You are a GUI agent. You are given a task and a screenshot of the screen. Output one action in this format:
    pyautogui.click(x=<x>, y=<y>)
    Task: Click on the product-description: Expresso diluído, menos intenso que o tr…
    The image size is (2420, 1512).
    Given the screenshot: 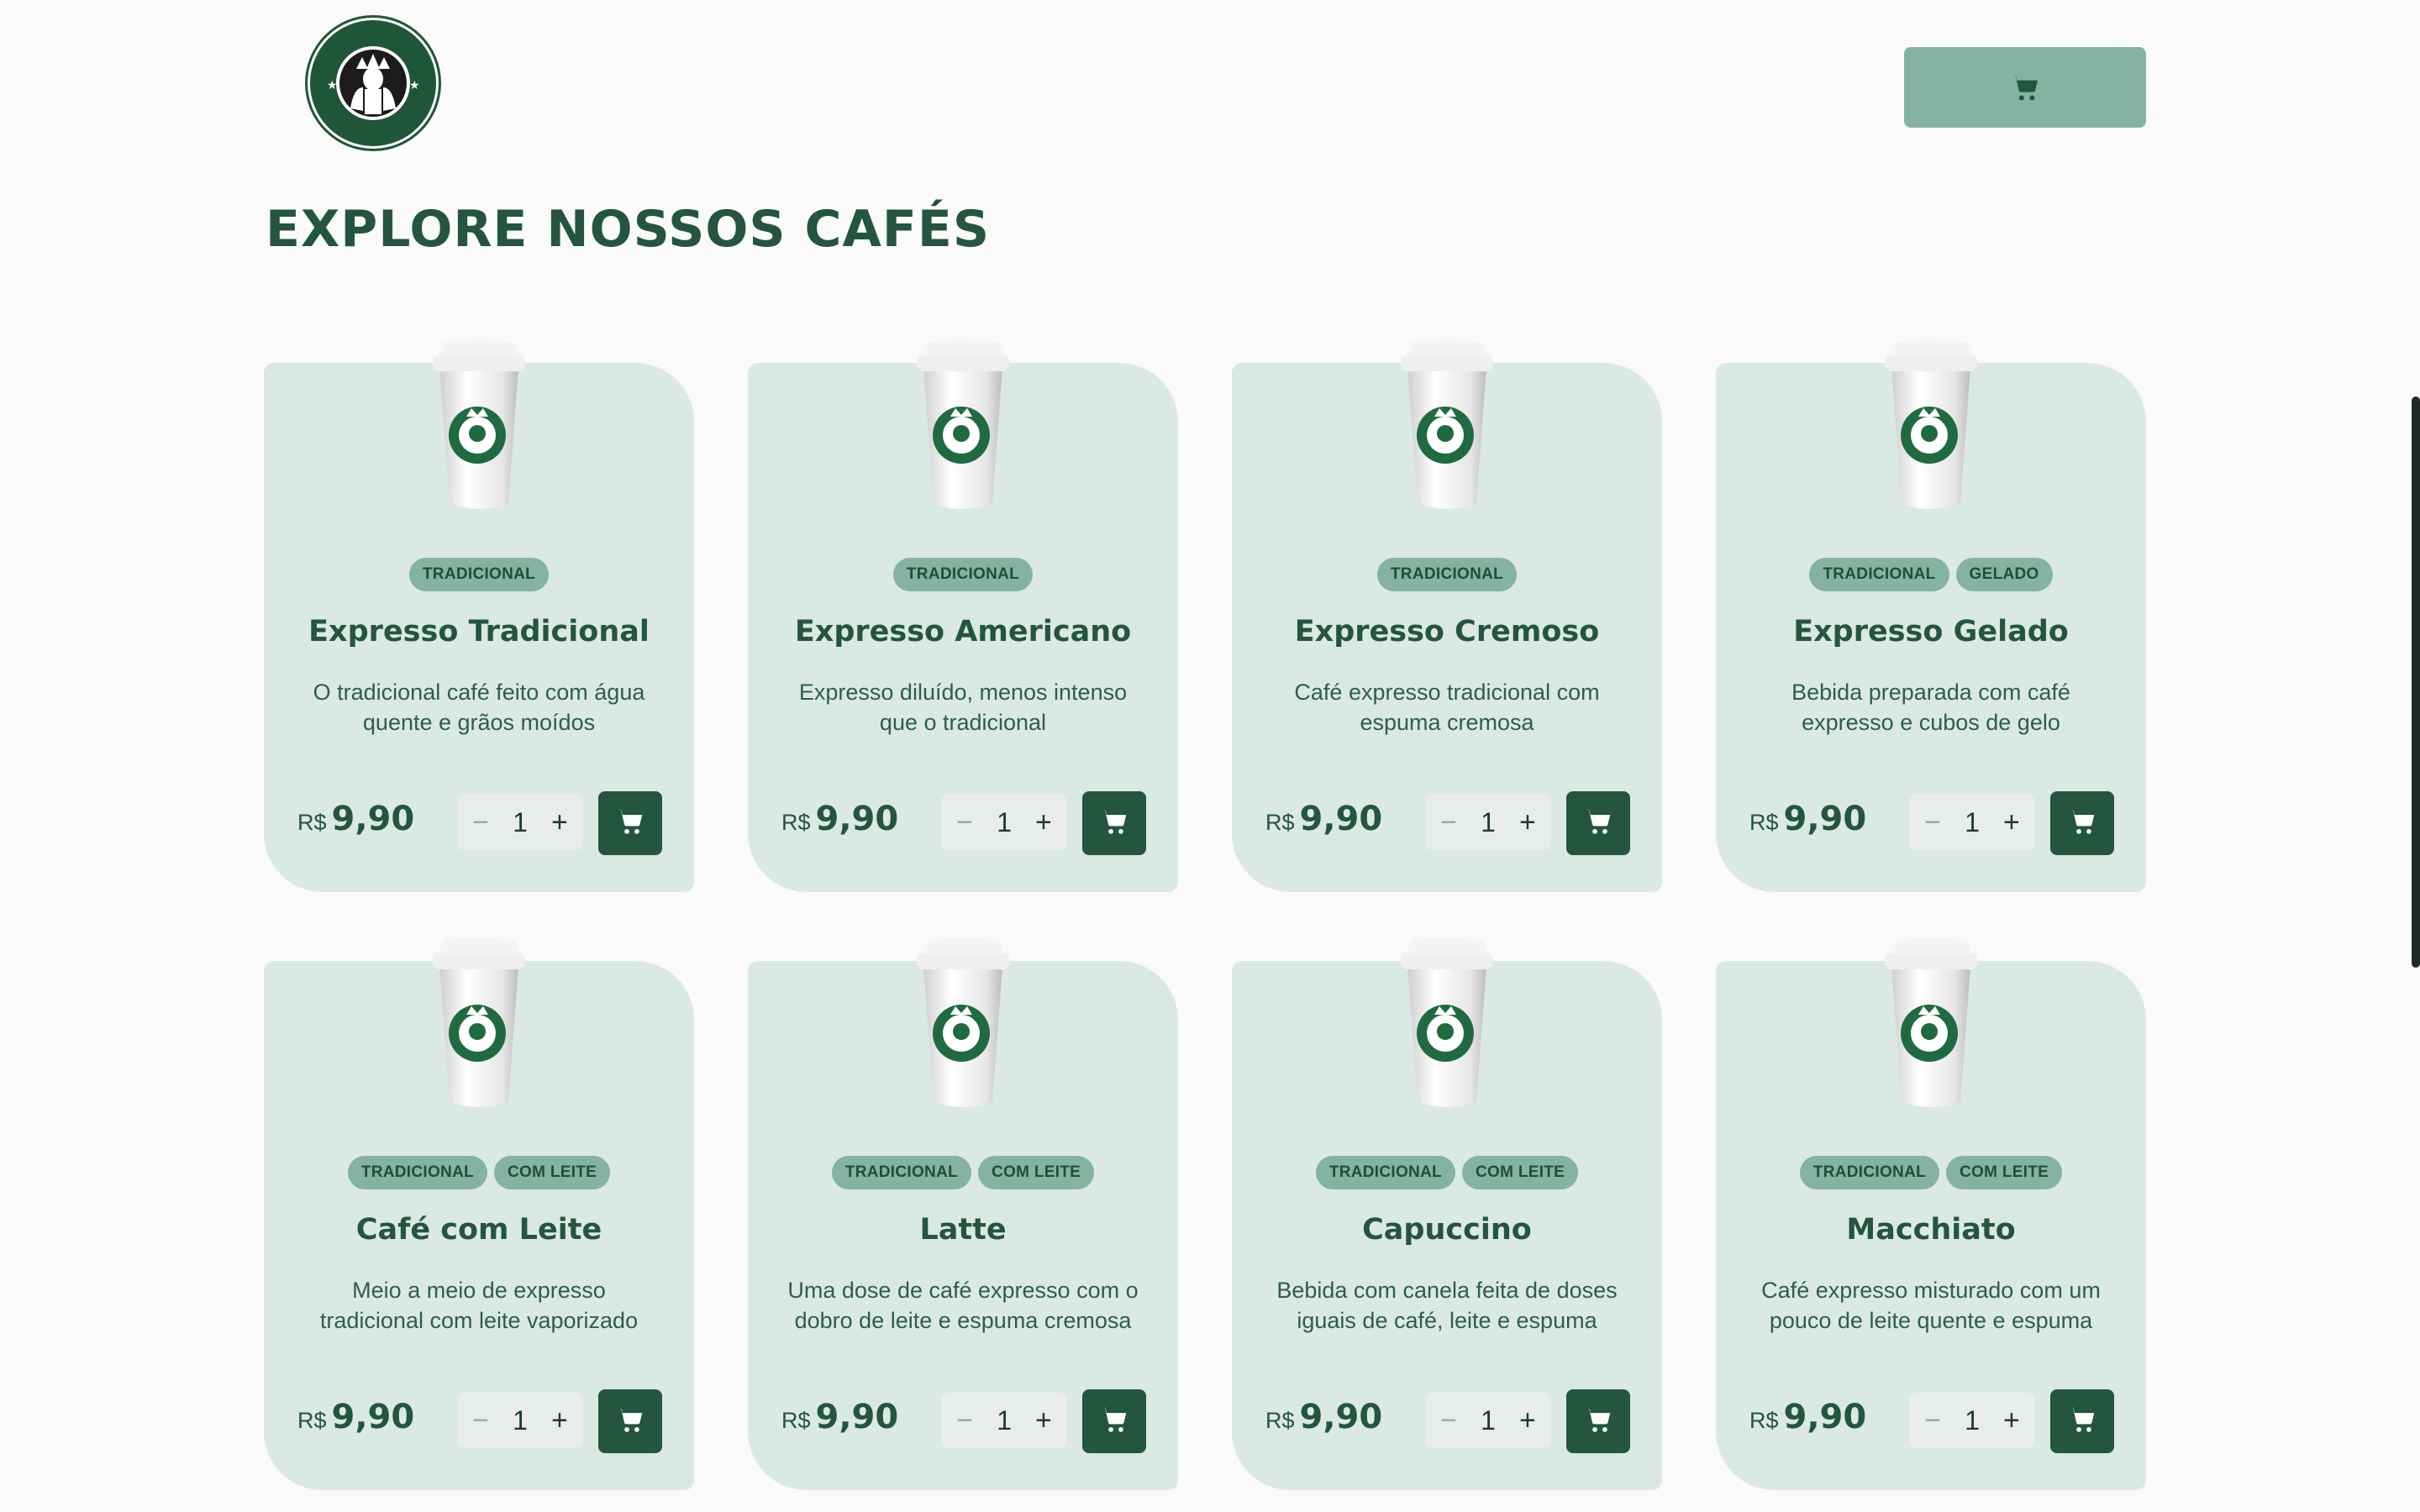 What is the action you would take?
    pyautogui.click(x=963, y=707)
    